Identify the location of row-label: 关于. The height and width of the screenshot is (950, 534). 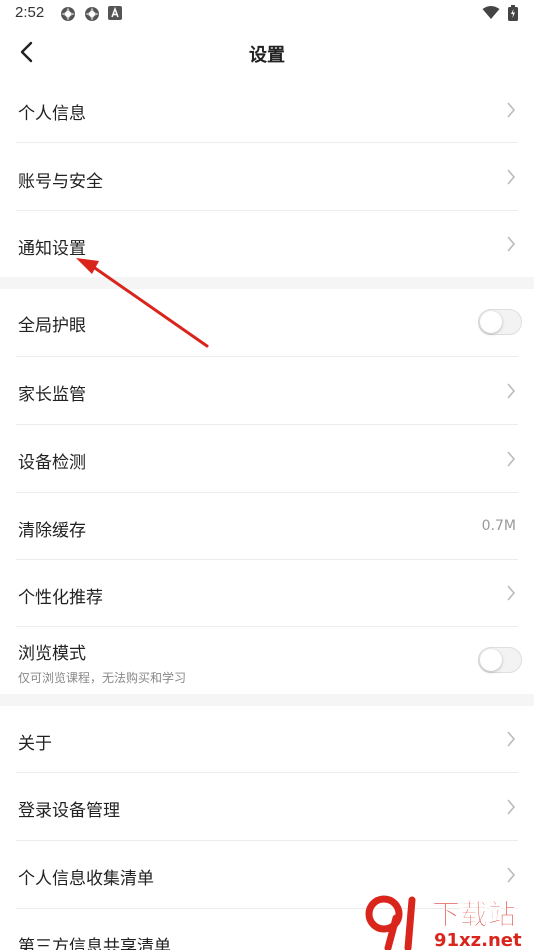
(35, 744).